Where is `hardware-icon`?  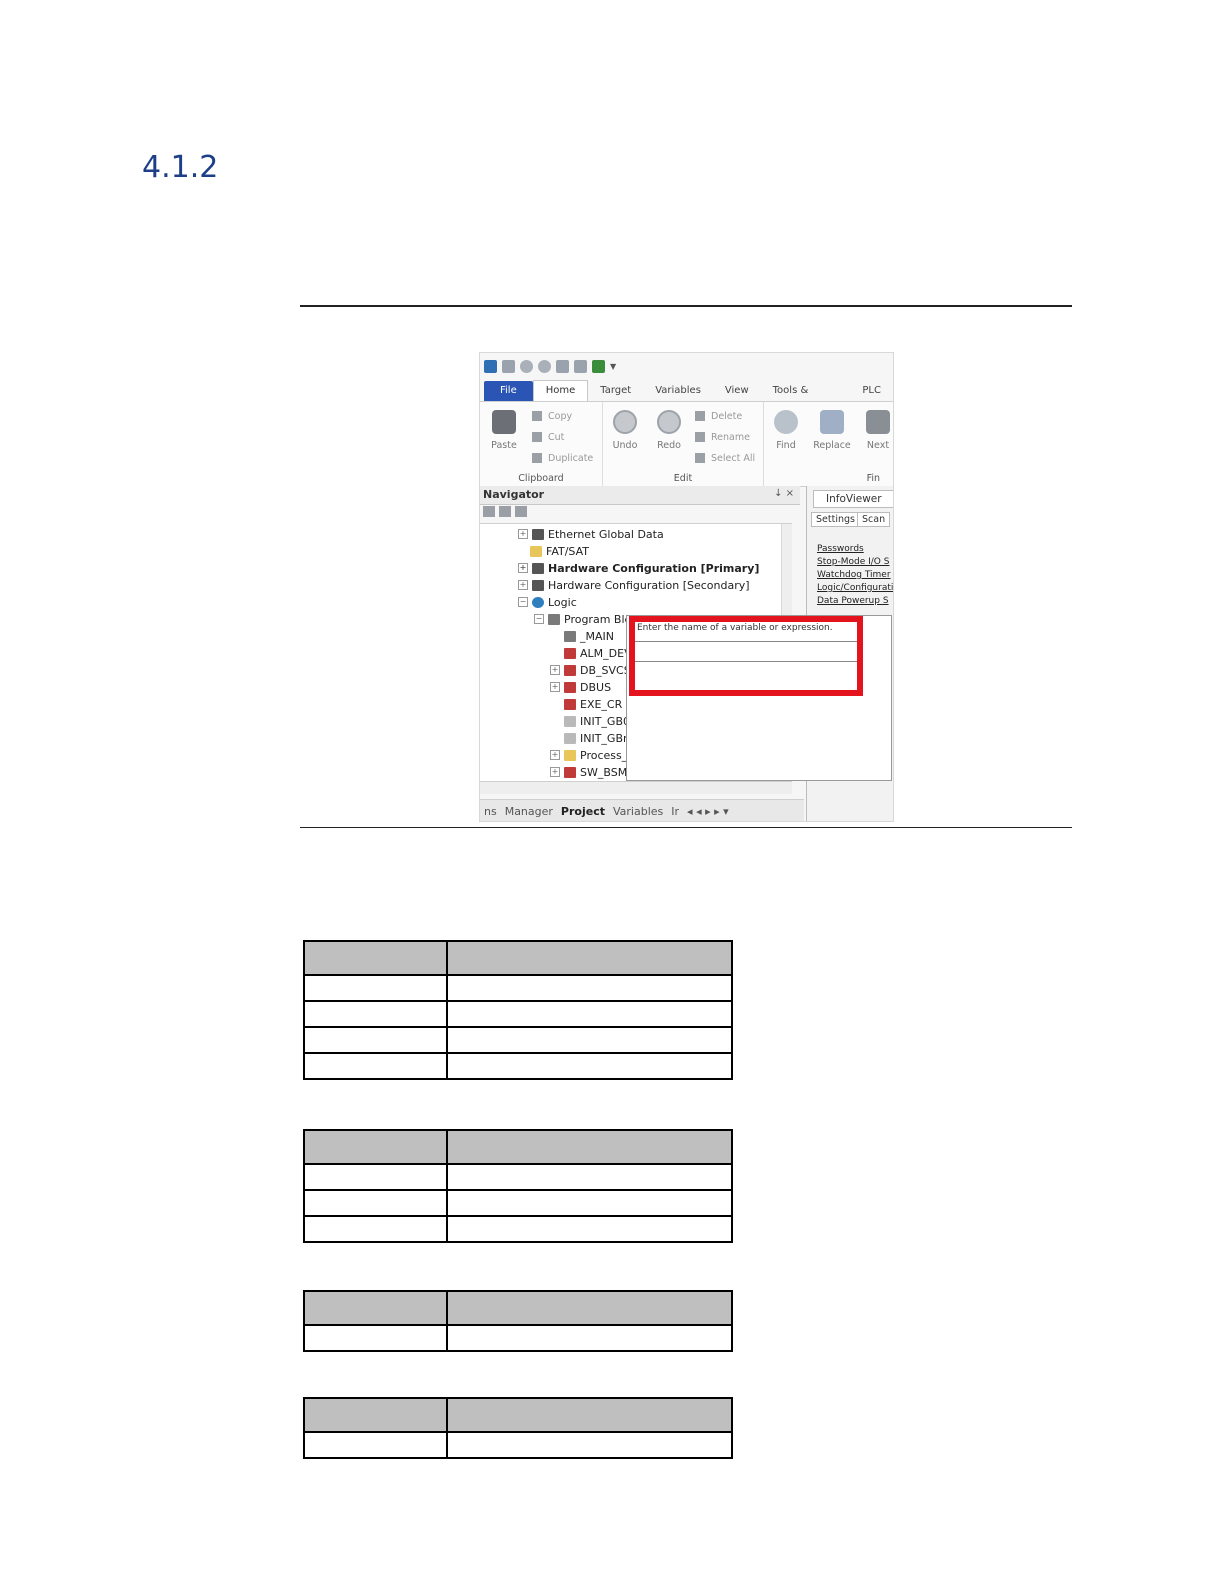 hardware-icon is located at coordinates (538, 585).